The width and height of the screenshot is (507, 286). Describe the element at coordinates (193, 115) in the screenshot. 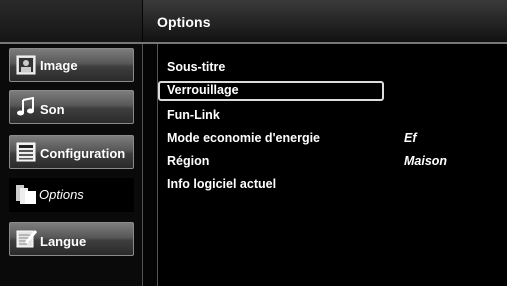

I see `menu-item-label: Fun-Link` at that location.